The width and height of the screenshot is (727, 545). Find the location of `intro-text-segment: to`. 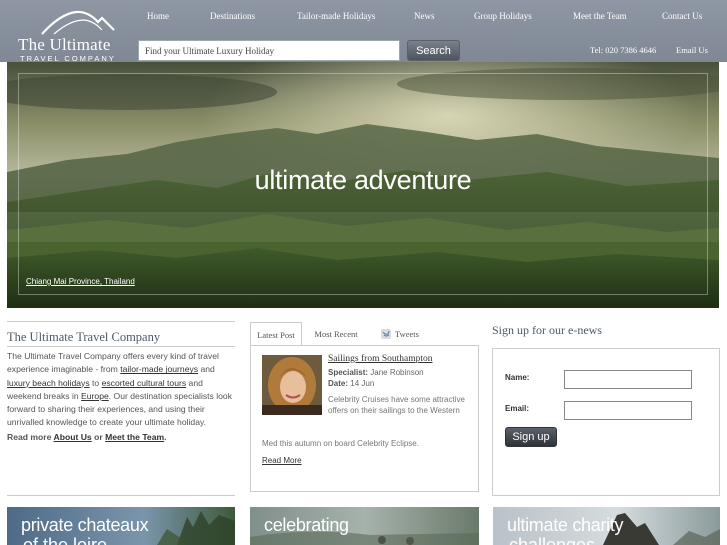

intro-text-segment: to is located at coordinates (95, 382).